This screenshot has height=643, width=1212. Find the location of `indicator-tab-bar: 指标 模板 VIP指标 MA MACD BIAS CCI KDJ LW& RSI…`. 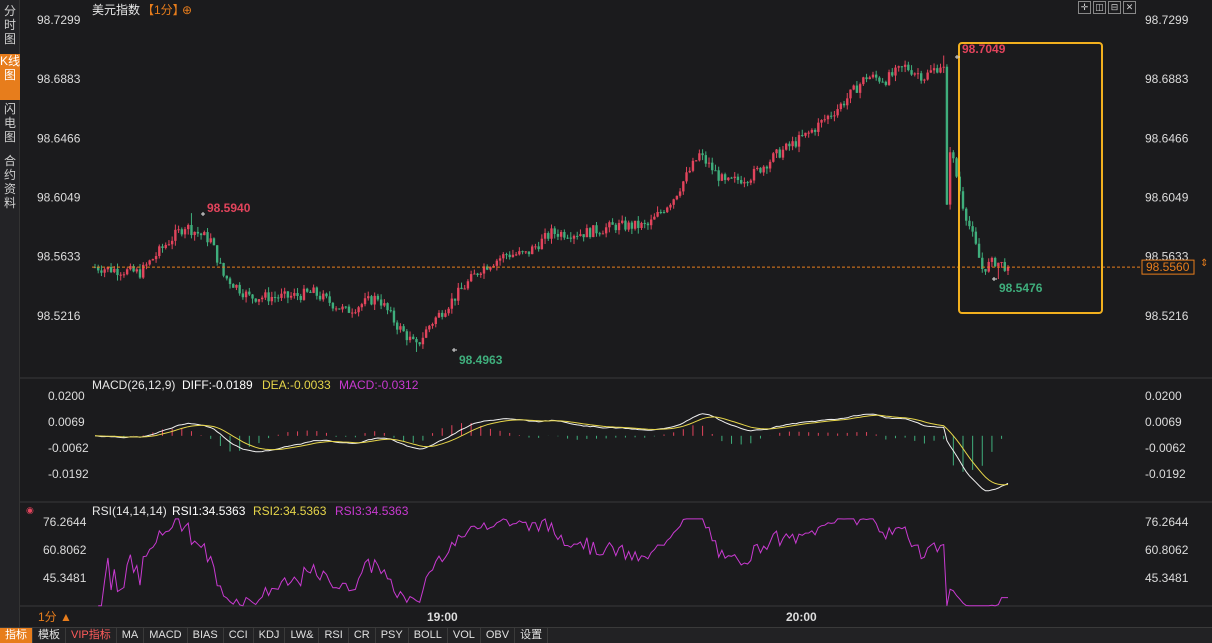

indicator-tab-bar: 指标 模板 VIP指标 MA MACD BIAS CCI KDJ LW& RSI… is located at coordinates (606, 635).